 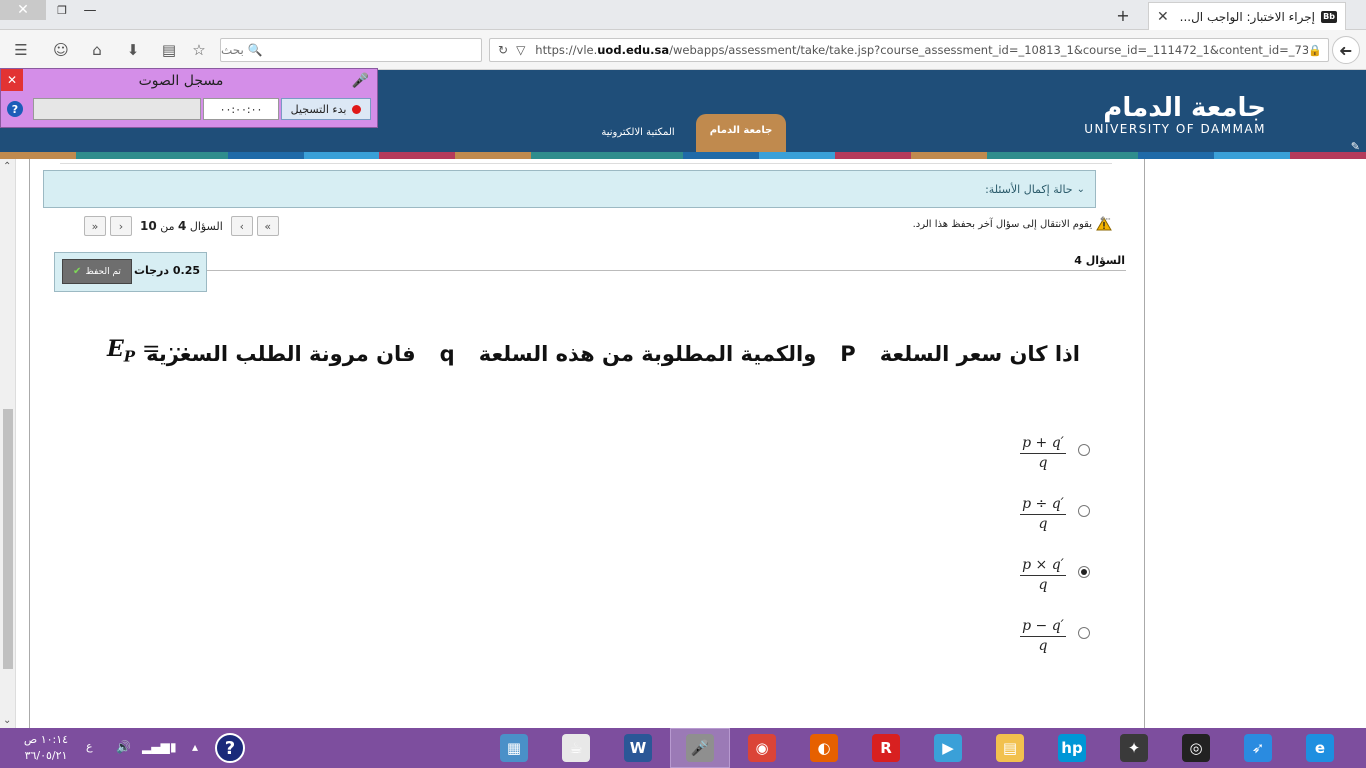 What do you see at coordinates (23, 10) in the screenshot?
I see `window-close-button: ✕` at bounding box center [23, 10].